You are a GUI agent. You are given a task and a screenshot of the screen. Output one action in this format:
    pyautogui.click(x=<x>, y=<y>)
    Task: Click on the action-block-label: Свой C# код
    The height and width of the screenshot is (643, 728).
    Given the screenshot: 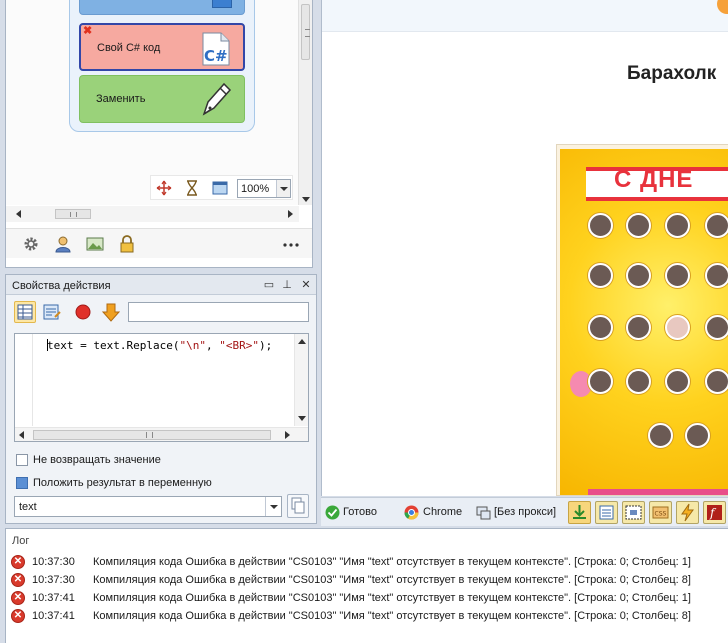 What is the action you would take?
    pyautogui.click(x=129, y=48)
    